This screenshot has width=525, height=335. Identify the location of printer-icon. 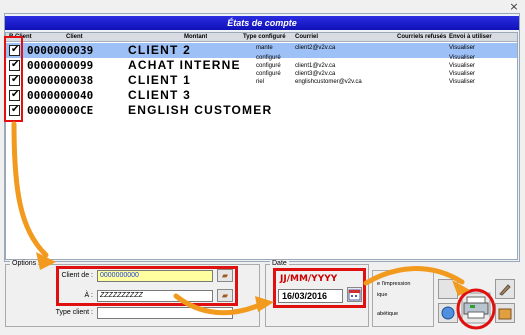
(476, 308).